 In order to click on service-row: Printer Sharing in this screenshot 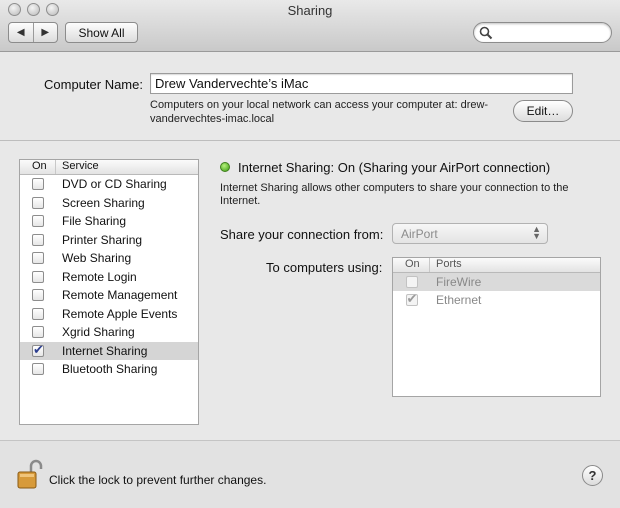, I will do `click(109, 240)`.